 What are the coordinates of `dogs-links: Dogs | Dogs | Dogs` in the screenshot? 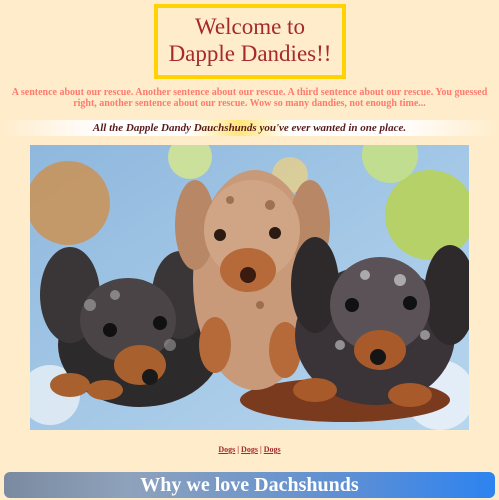 It's located at (249, 449).